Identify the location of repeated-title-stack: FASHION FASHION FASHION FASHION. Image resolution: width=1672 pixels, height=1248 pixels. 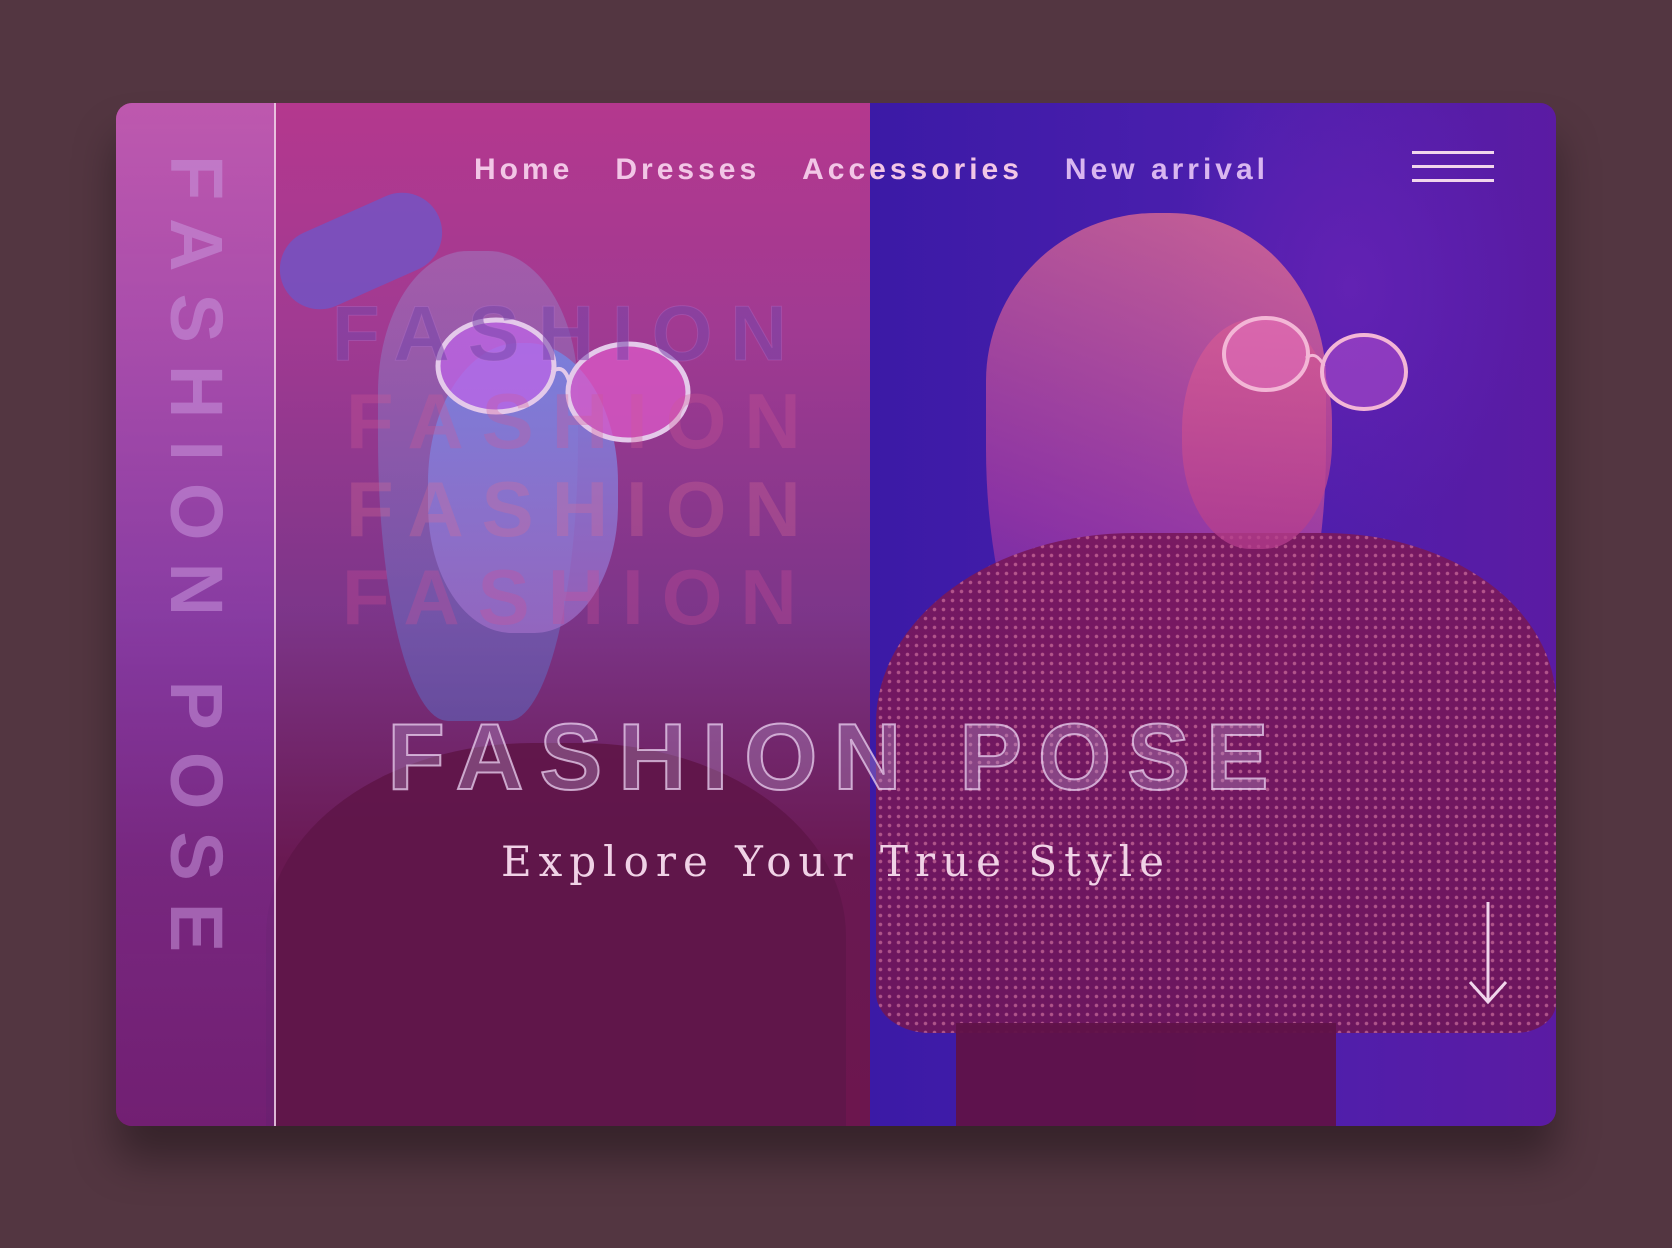
(575, 465).